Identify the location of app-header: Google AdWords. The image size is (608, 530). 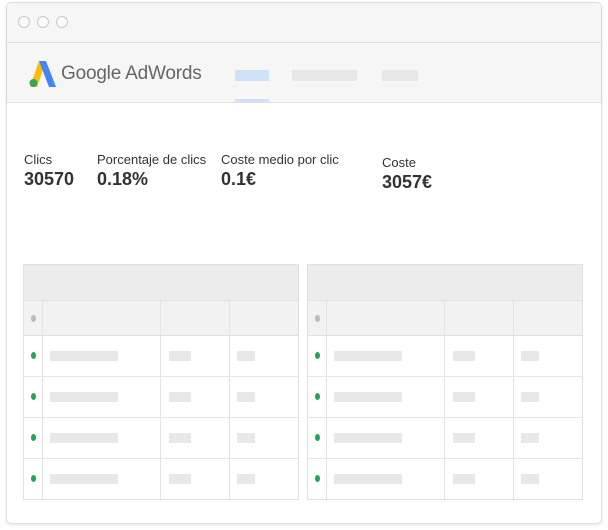
(304, 73).